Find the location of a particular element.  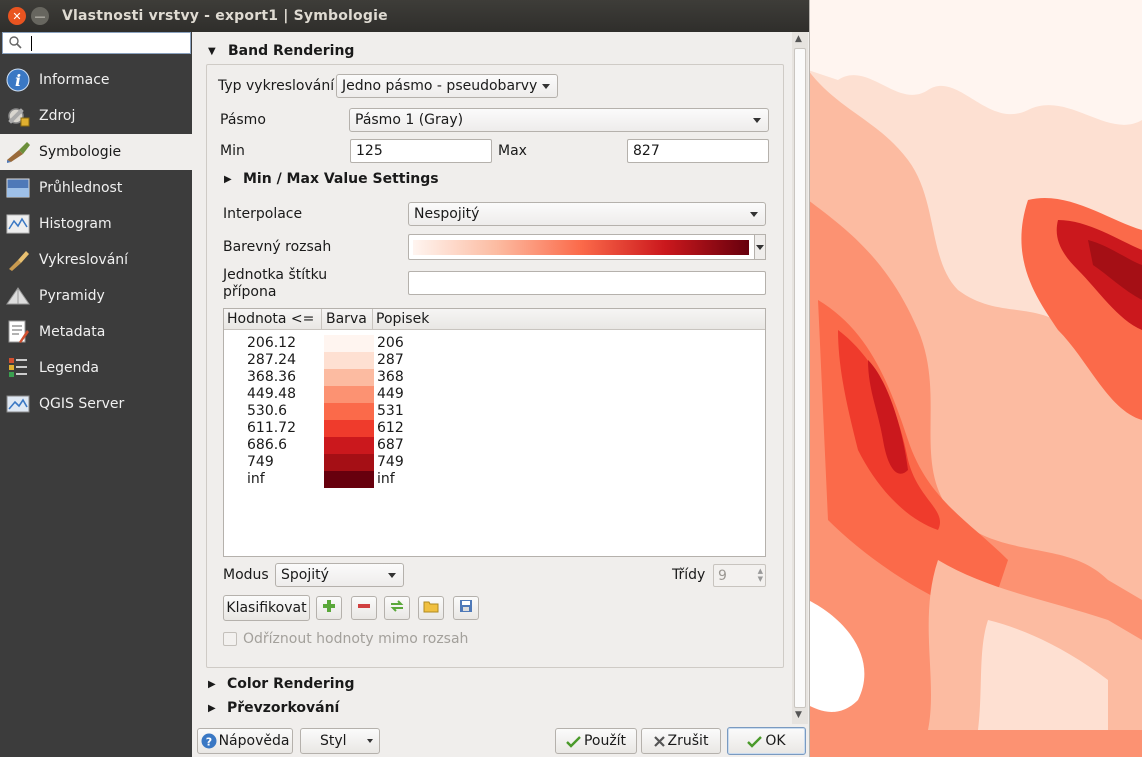

table-row: 449.48 449 is located at coordinates (494, 394).